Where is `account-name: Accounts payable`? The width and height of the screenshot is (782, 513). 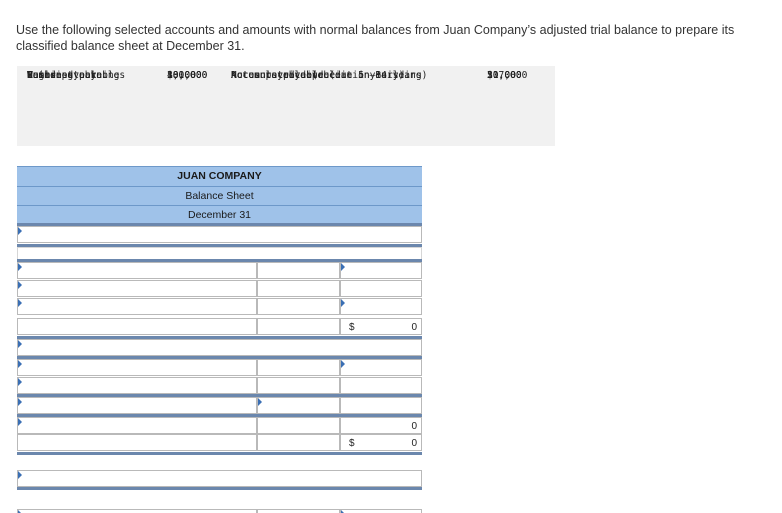 account-name: Accounts payable is located at coordinates (277, 75).